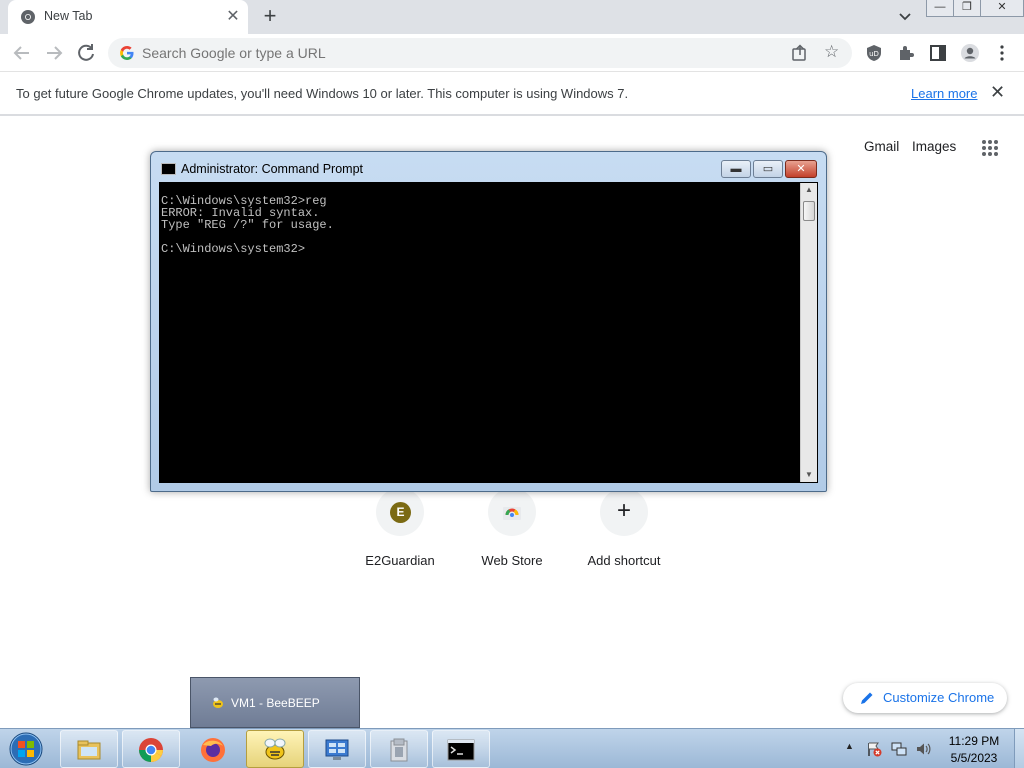 This screenshot has width=1024, height=768. What do you see at coordinates (867, 698) in the screenshot?
I see `pencil-icon` at bounding box center [867, 698].